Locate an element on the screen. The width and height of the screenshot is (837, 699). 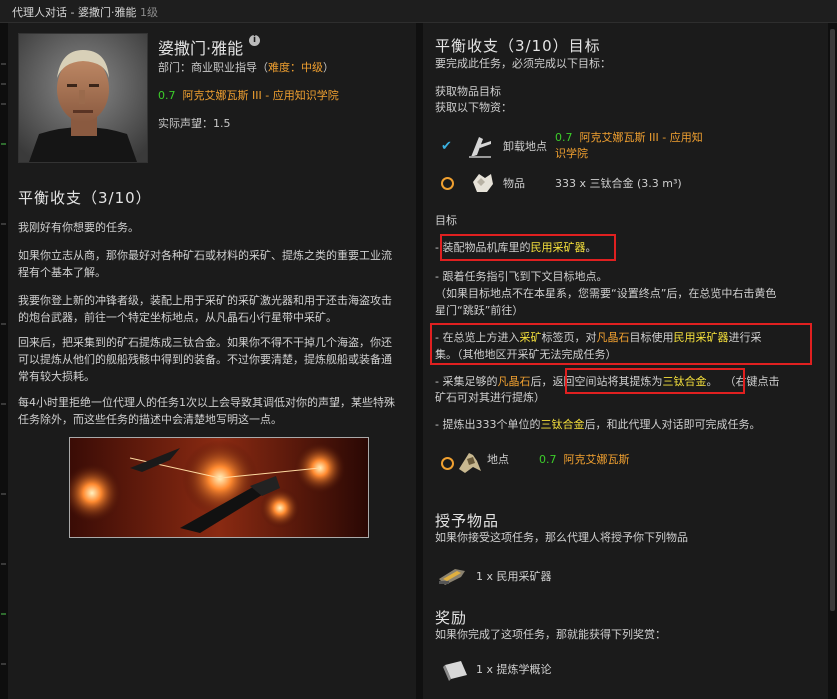
panel-divider is located at coordinates (419, 361).